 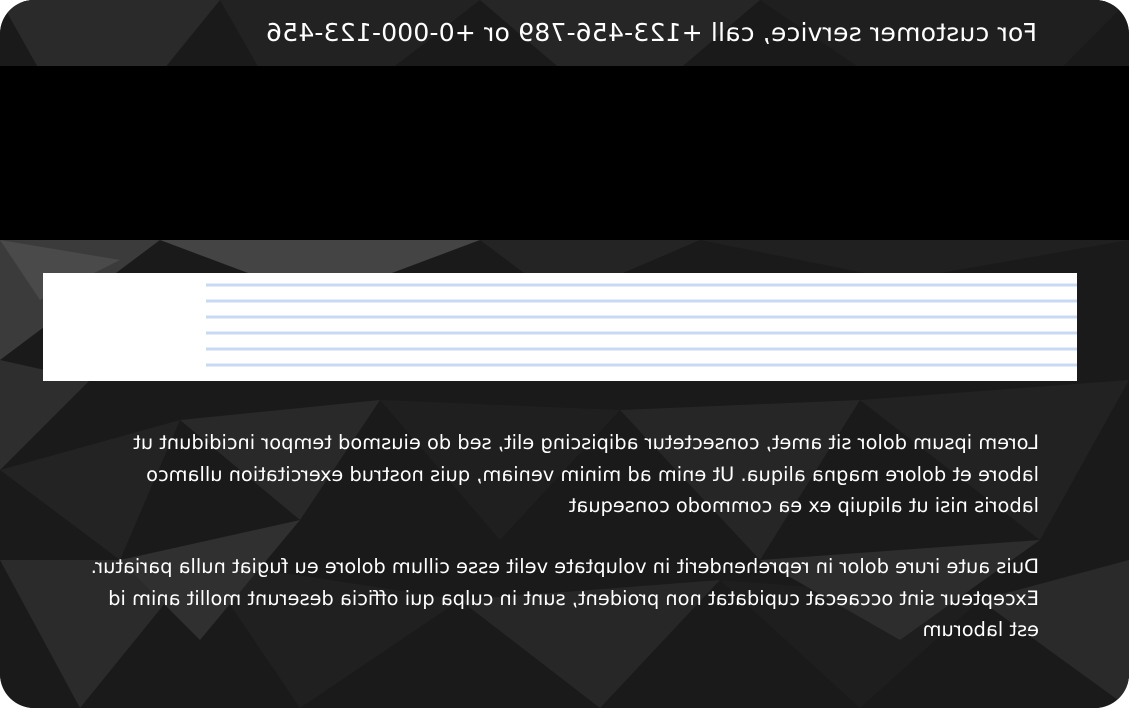 What do you see at coordinates (124, 327) in the screenshot?
I see `security-code-area` at bounding box center [124, 327].